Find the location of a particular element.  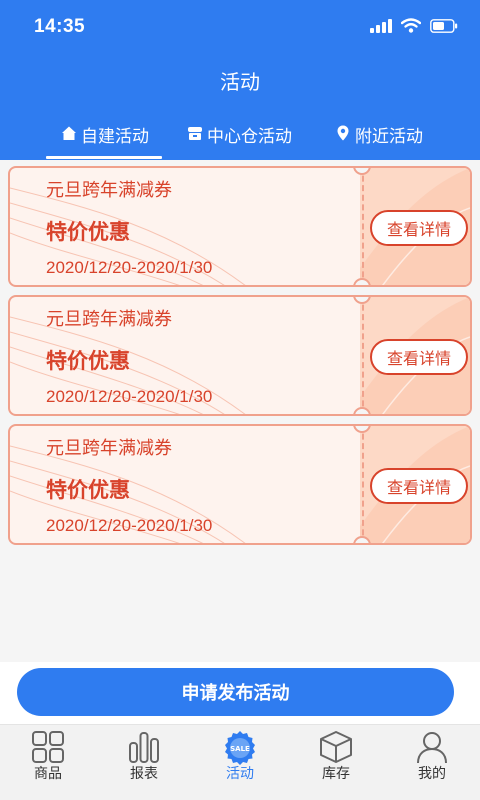

tab-nearby: 附近活动 is located at coordinates (378, 141).